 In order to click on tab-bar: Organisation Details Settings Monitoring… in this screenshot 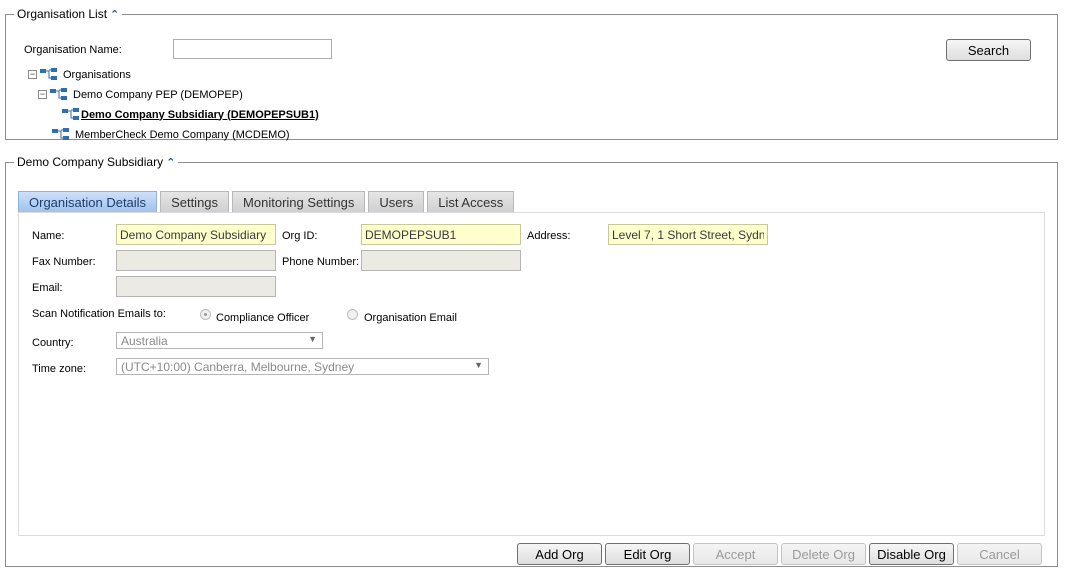, I will do `click(267, 201)`.